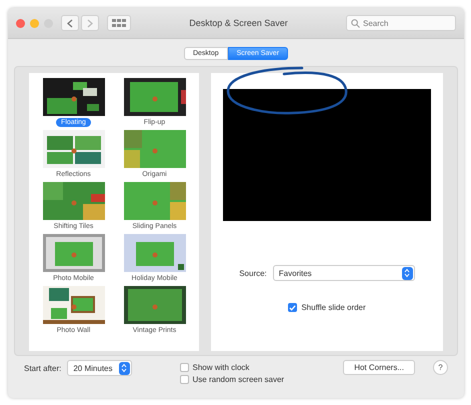 The image size is (471, 405). I want to click on window-title: Desktop & Screen Saver, so click(238, 23).